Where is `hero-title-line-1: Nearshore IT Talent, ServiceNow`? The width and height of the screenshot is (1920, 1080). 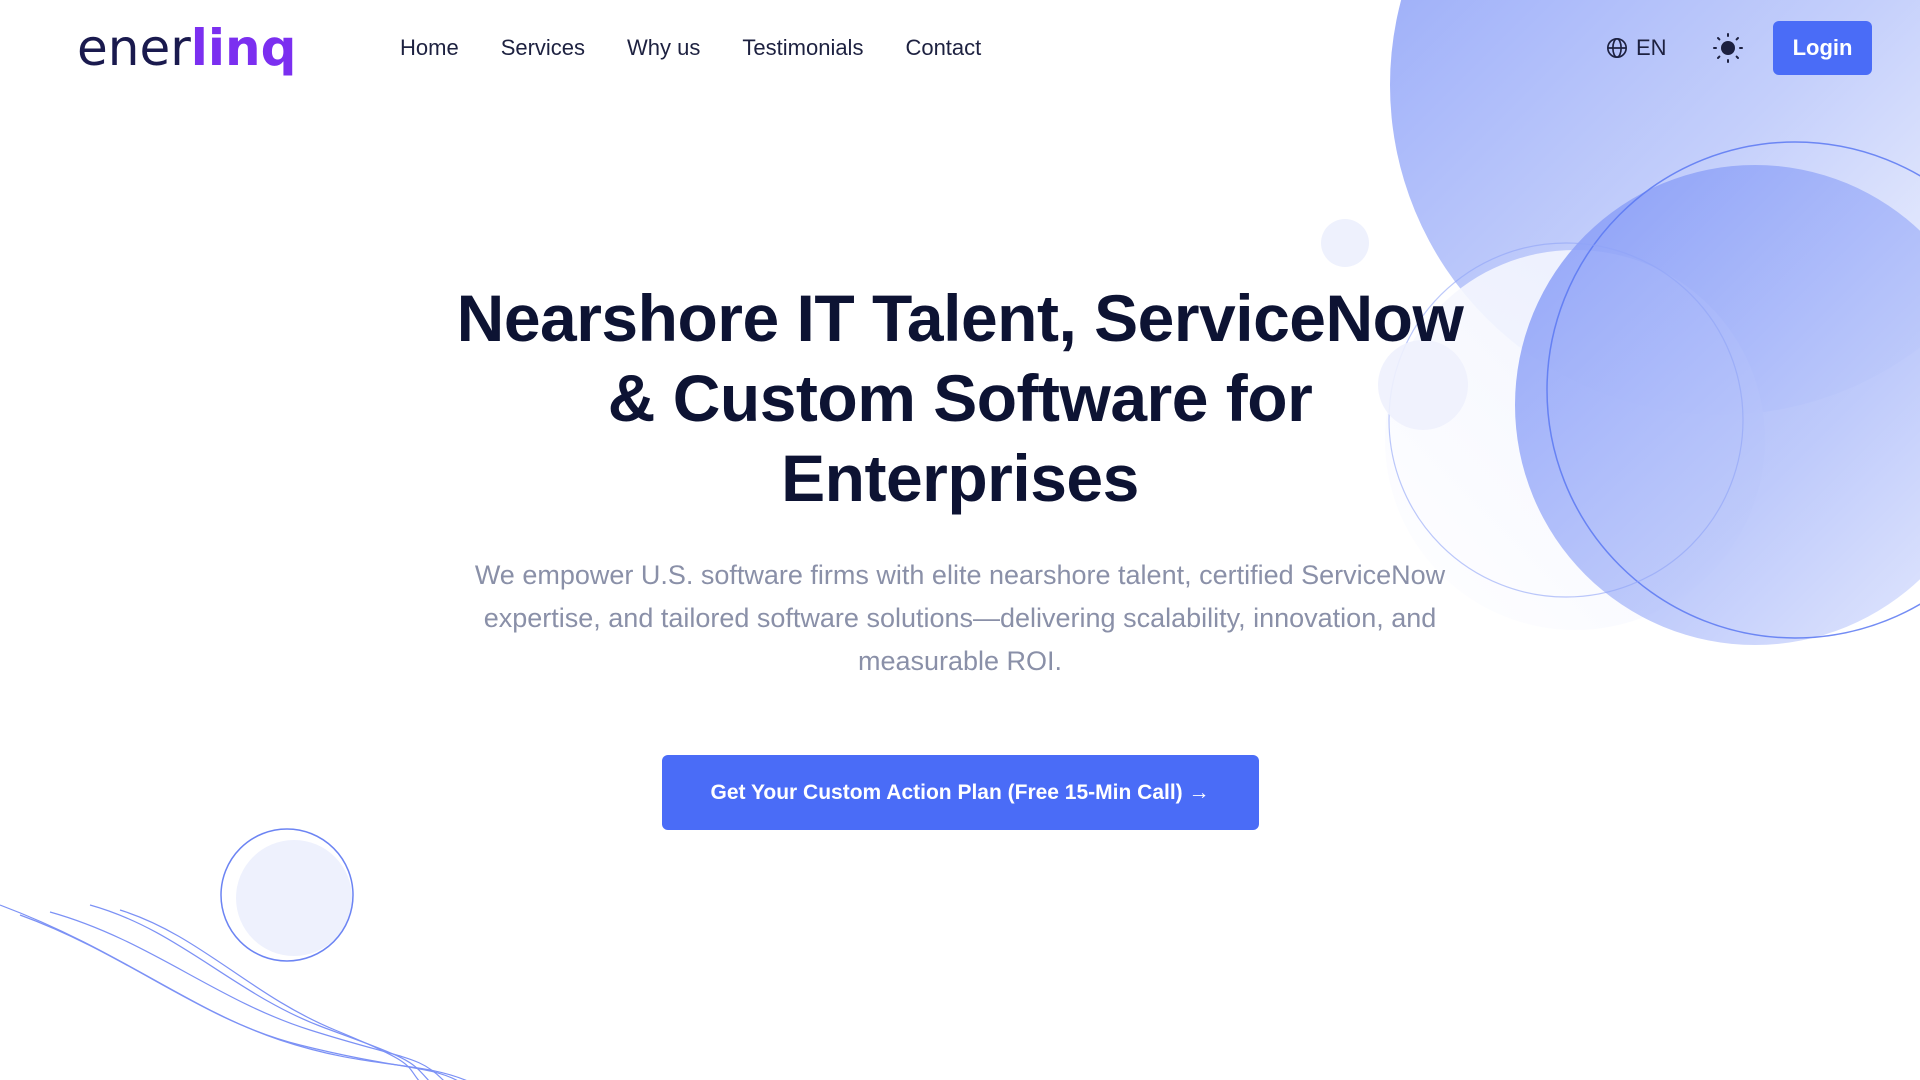 hero-title-line-1: Nearshore IT Talent, ServiceNow is located at coordinates (960, 318).